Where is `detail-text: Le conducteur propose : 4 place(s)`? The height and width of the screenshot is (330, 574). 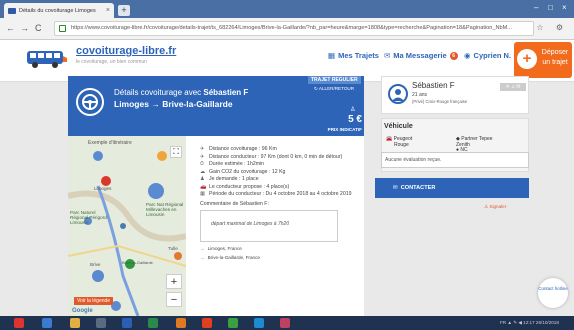 detail-text: Le conducteur propose : 4 place(s) is located at coordinates (249, 186).